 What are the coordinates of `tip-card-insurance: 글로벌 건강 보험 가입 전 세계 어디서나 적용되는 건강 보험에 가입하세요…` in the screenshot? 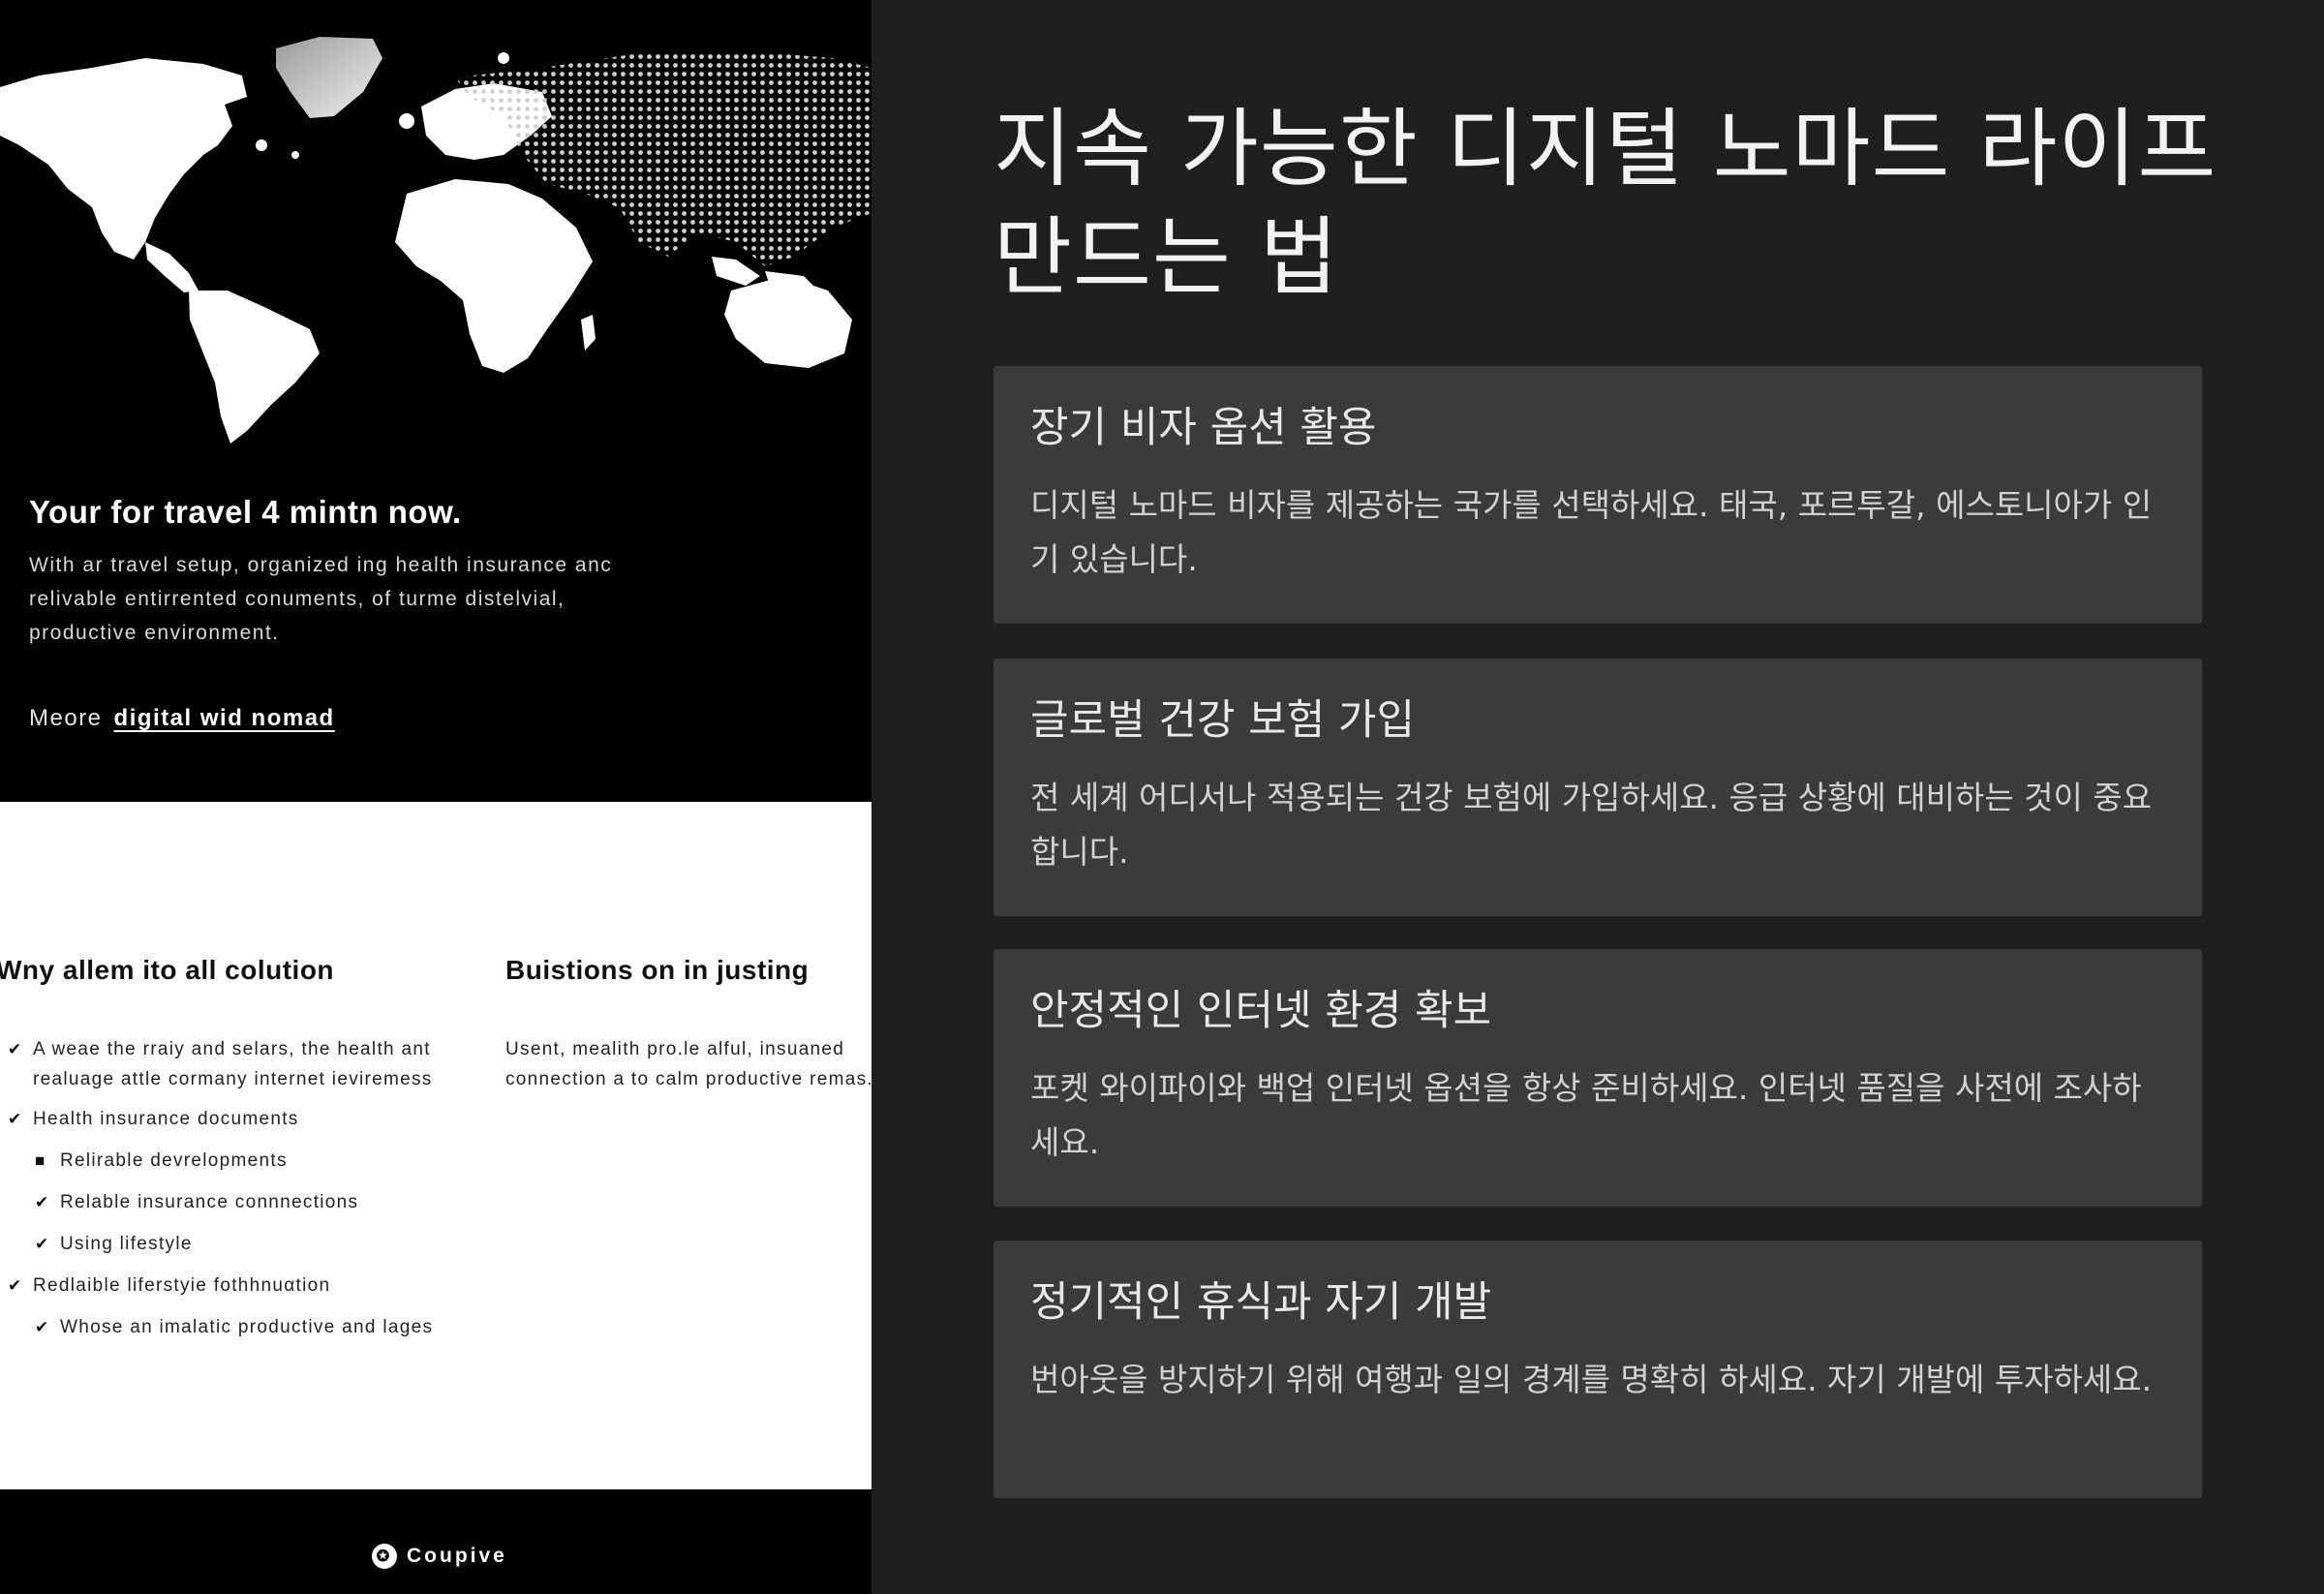 It's located at (1598, 787).